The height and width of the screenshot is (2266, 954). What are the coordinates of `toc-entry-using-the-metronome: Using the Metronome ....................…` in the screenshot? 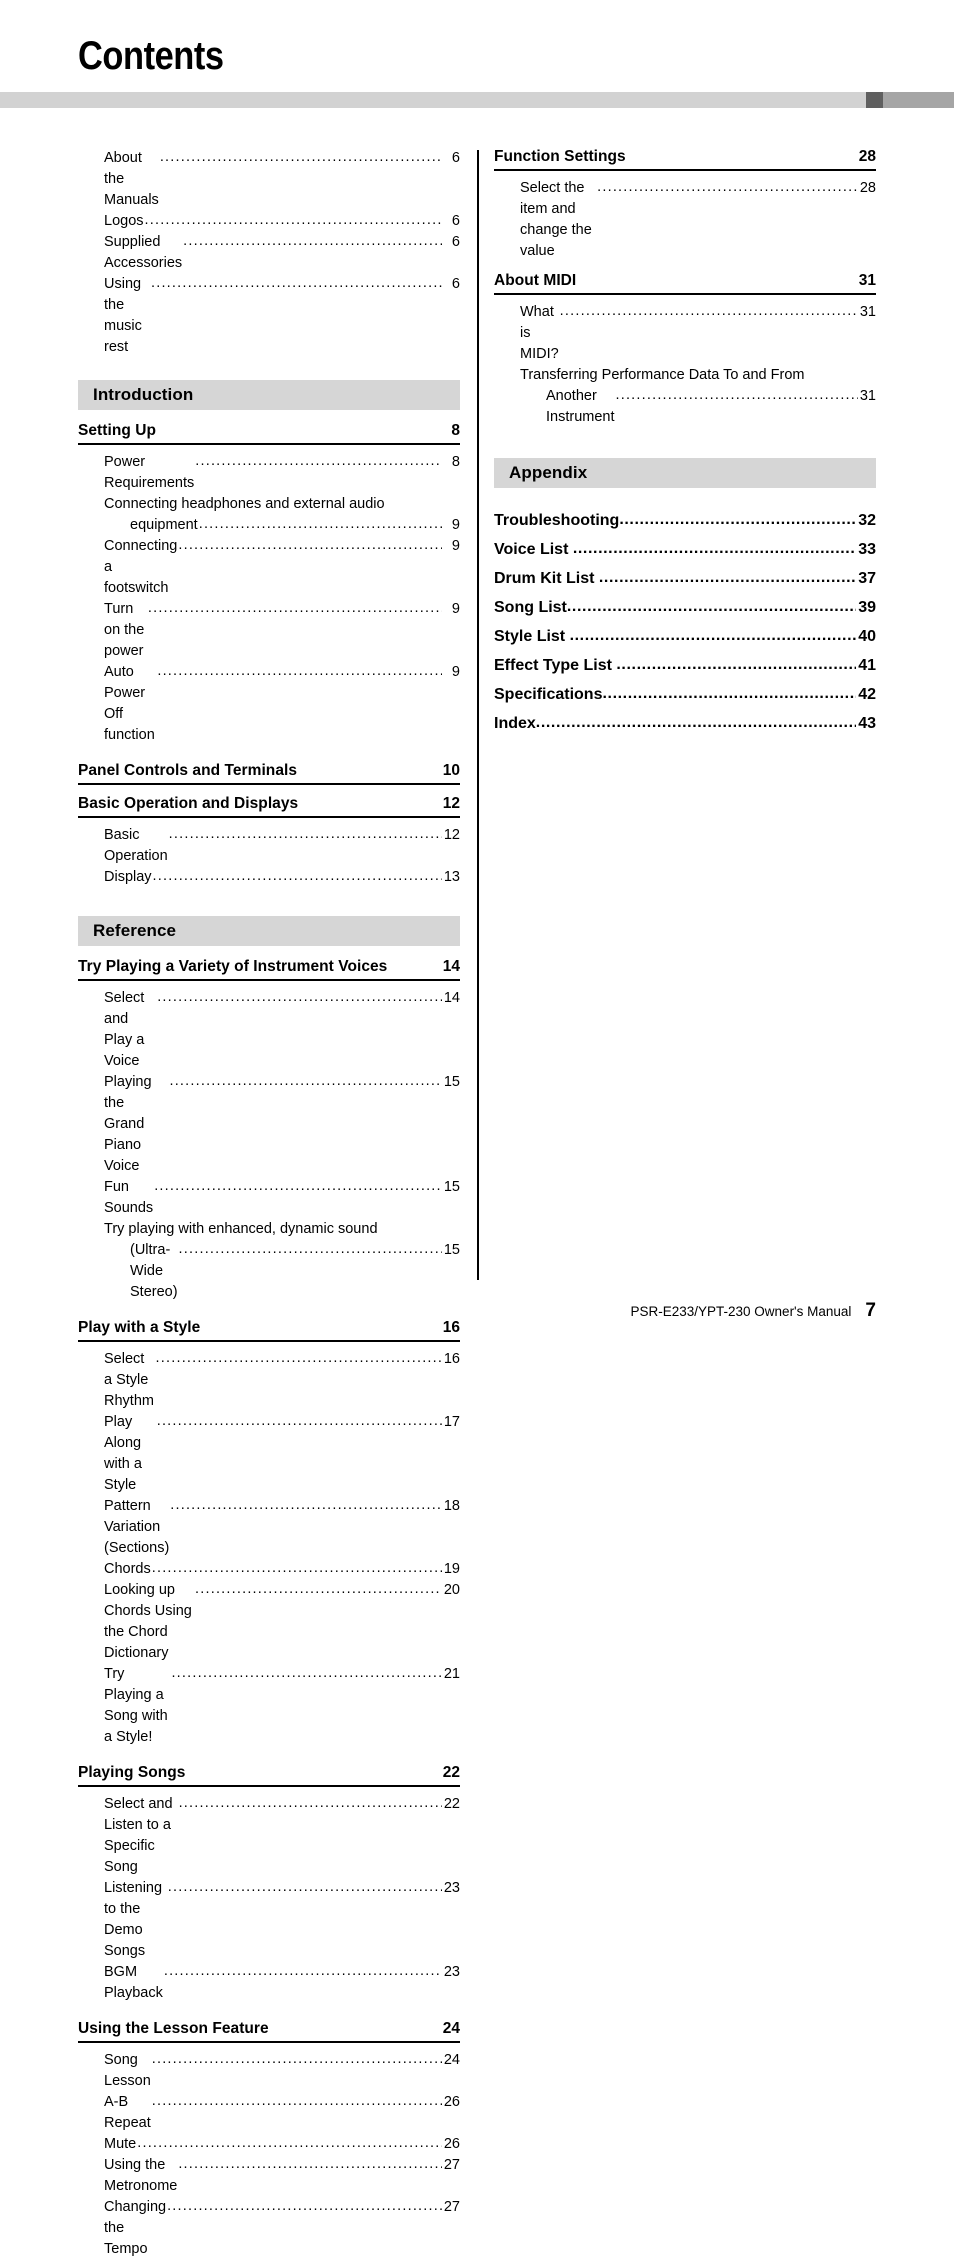 It's located at (282, 2176).